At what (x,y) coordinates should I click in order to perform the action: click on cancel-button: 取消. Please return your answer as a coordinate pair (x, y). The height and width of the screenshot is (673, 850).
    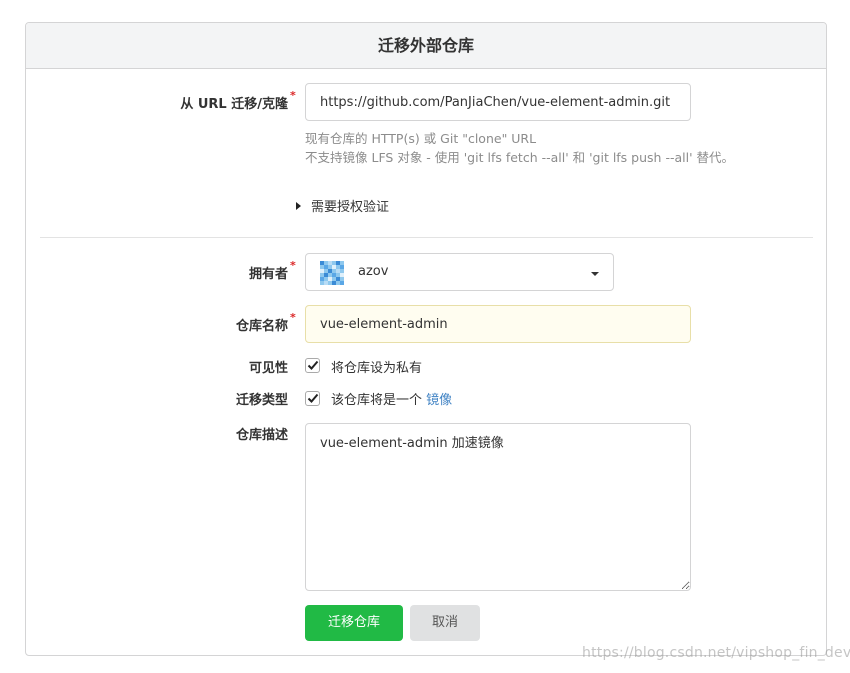
    Looking at the image, I should click on (445, 623).